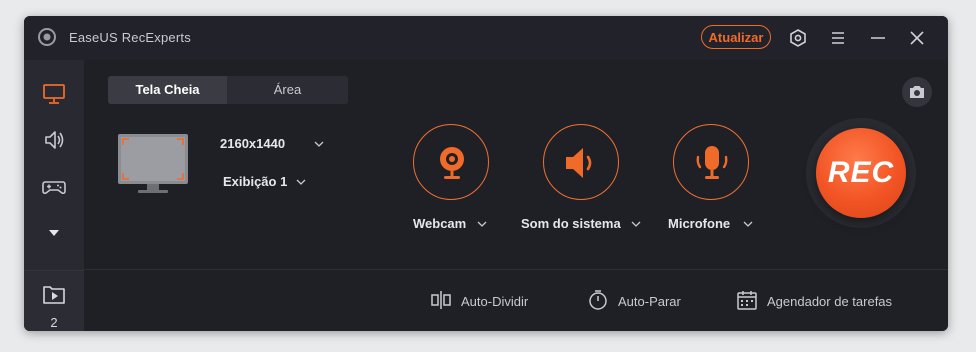  I want to click on webcam-button, so click(451, 162).